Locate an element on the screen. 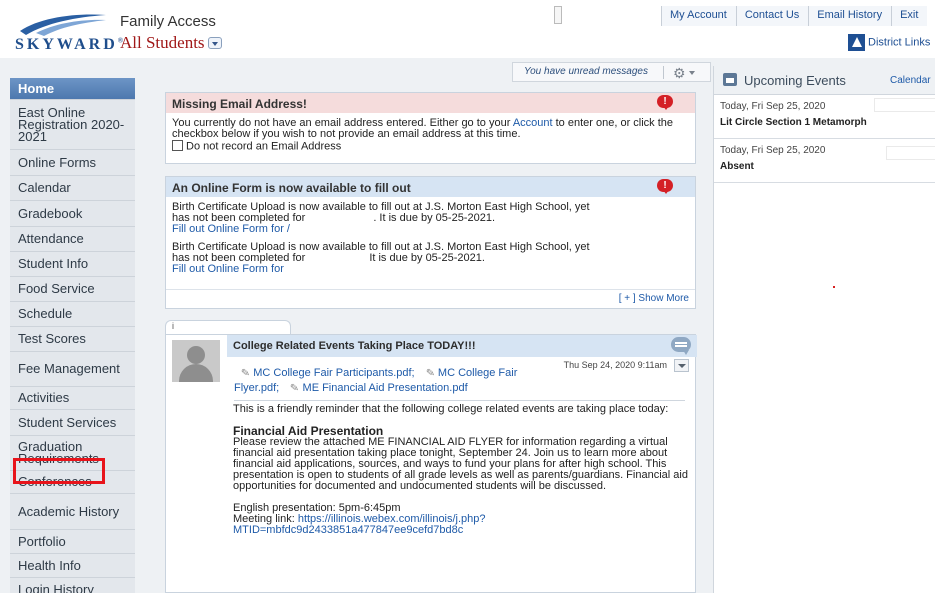  gear-icon: ⚙ is located at coordinates (679, 73).